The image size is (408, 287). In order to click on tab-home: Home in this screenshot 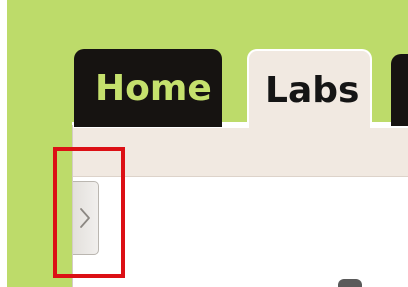, I will do `click(148, 88)`.